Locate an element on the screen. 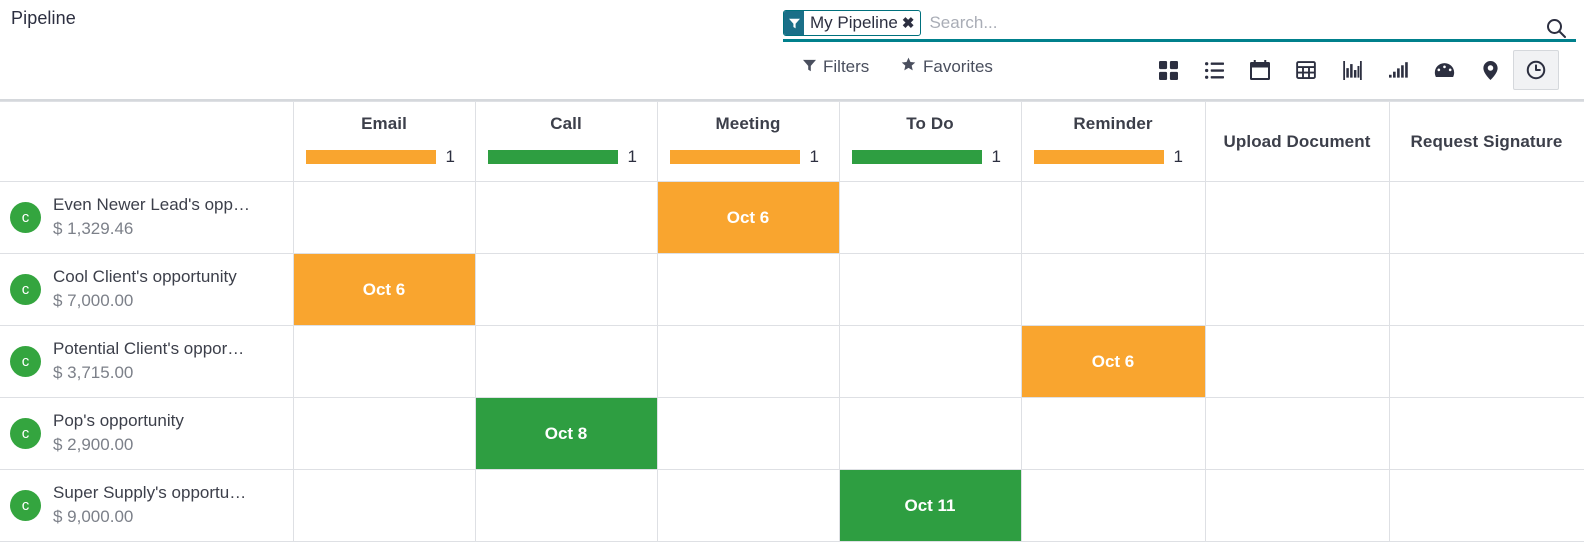 Image resolution: width=1584 pixels, height=546 pixels. view-button-list is located at coordinates (1214, 70).